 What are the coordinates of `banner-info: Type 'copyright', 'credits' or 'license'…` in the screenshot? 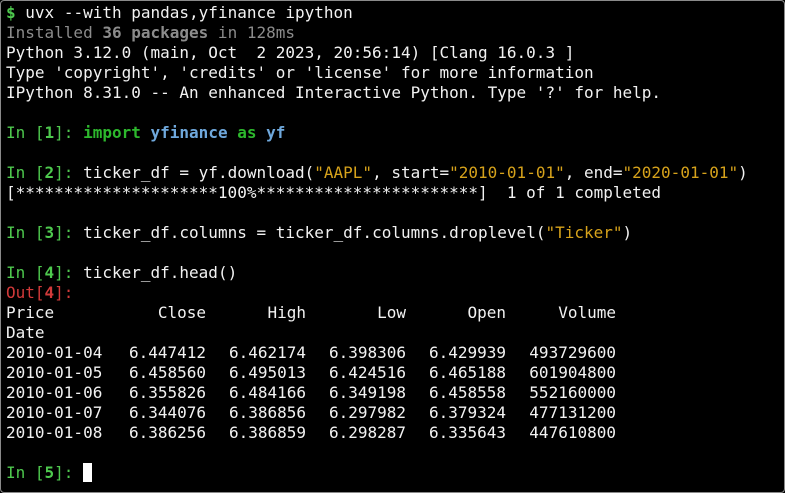 It's located at (300, 72).